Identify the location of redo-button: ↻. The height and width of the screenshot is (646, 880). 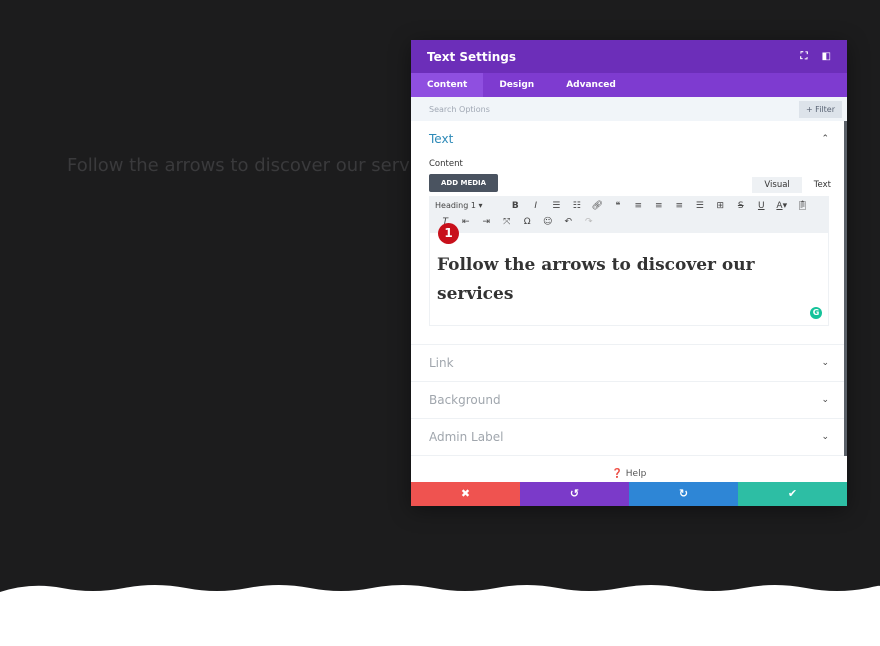
(683, 494).